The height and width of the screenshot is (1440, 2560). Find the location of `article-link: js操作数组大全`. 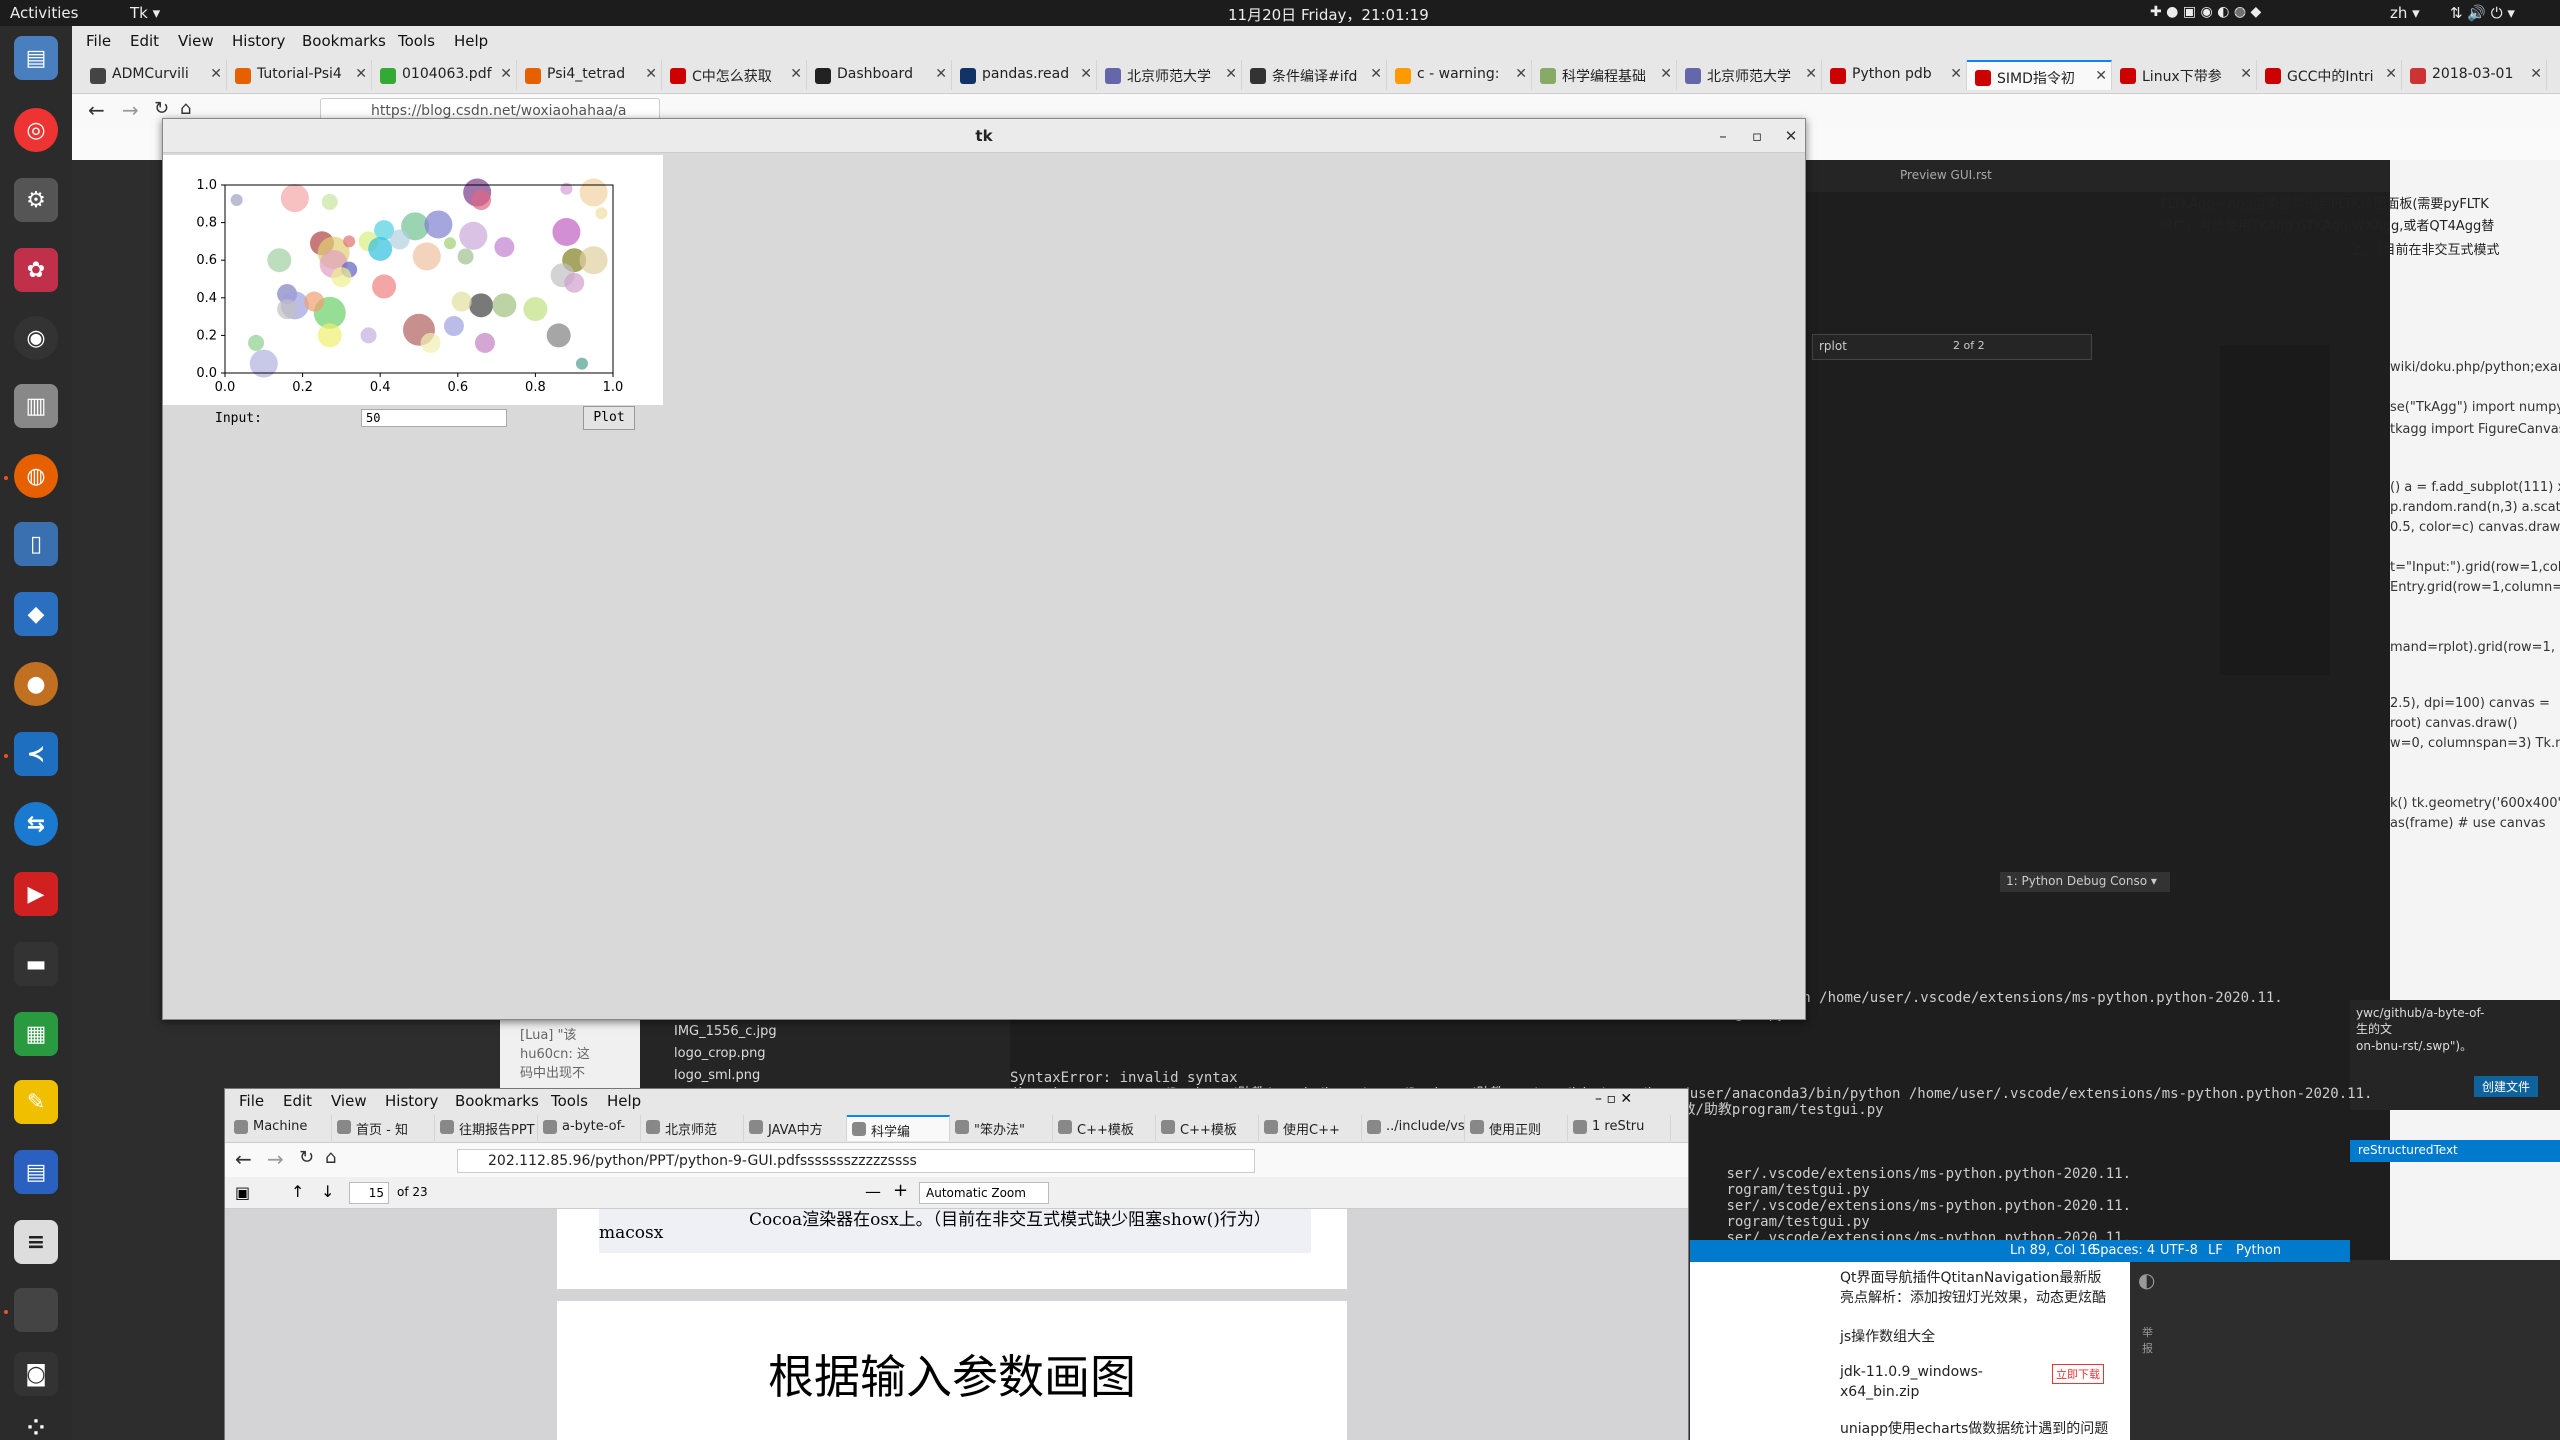

article-link: js操作数组大全 is located at coordinates (1887, 1336).